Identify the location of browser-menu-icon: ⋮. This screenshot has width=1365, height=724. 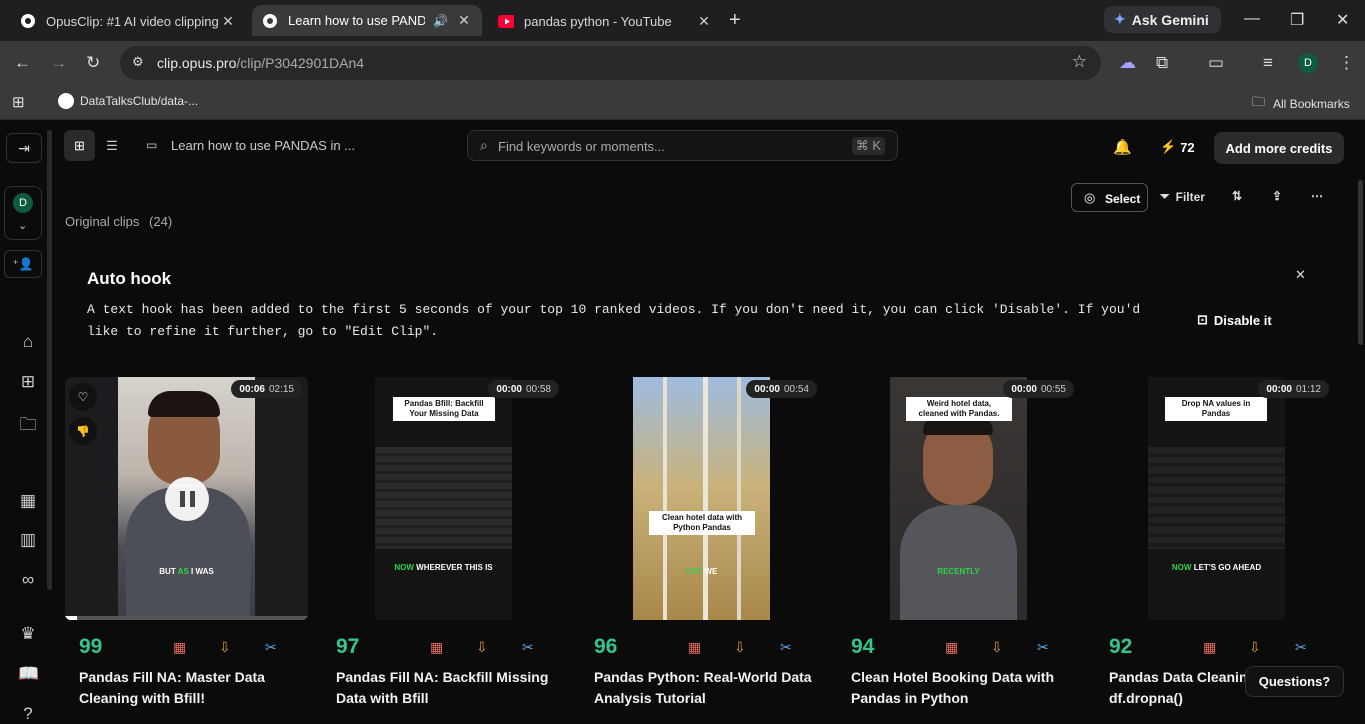
(1346, 63).